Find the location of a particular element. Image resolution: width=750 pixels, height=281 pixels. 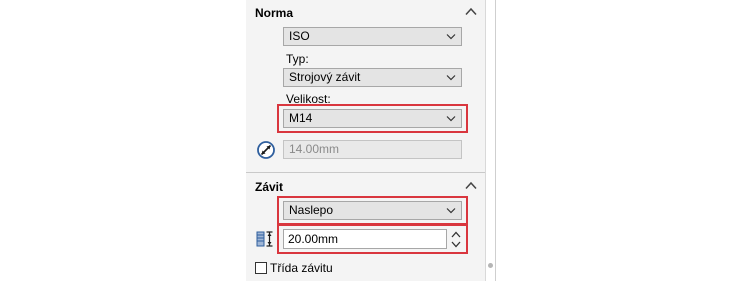

thread-class-checkbox is located at coordinates (261, 268).